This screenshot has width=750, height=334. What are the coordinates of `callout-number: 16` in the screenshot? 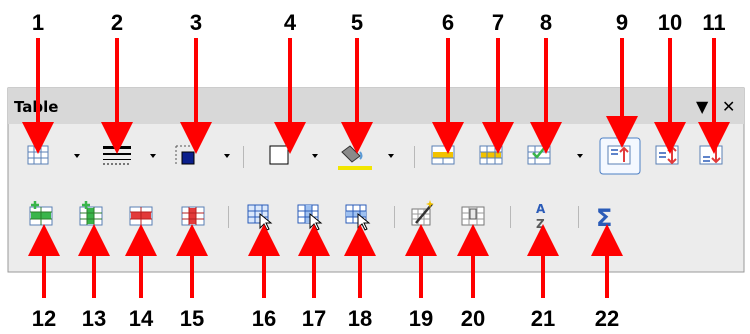 It's located at (264, 318).